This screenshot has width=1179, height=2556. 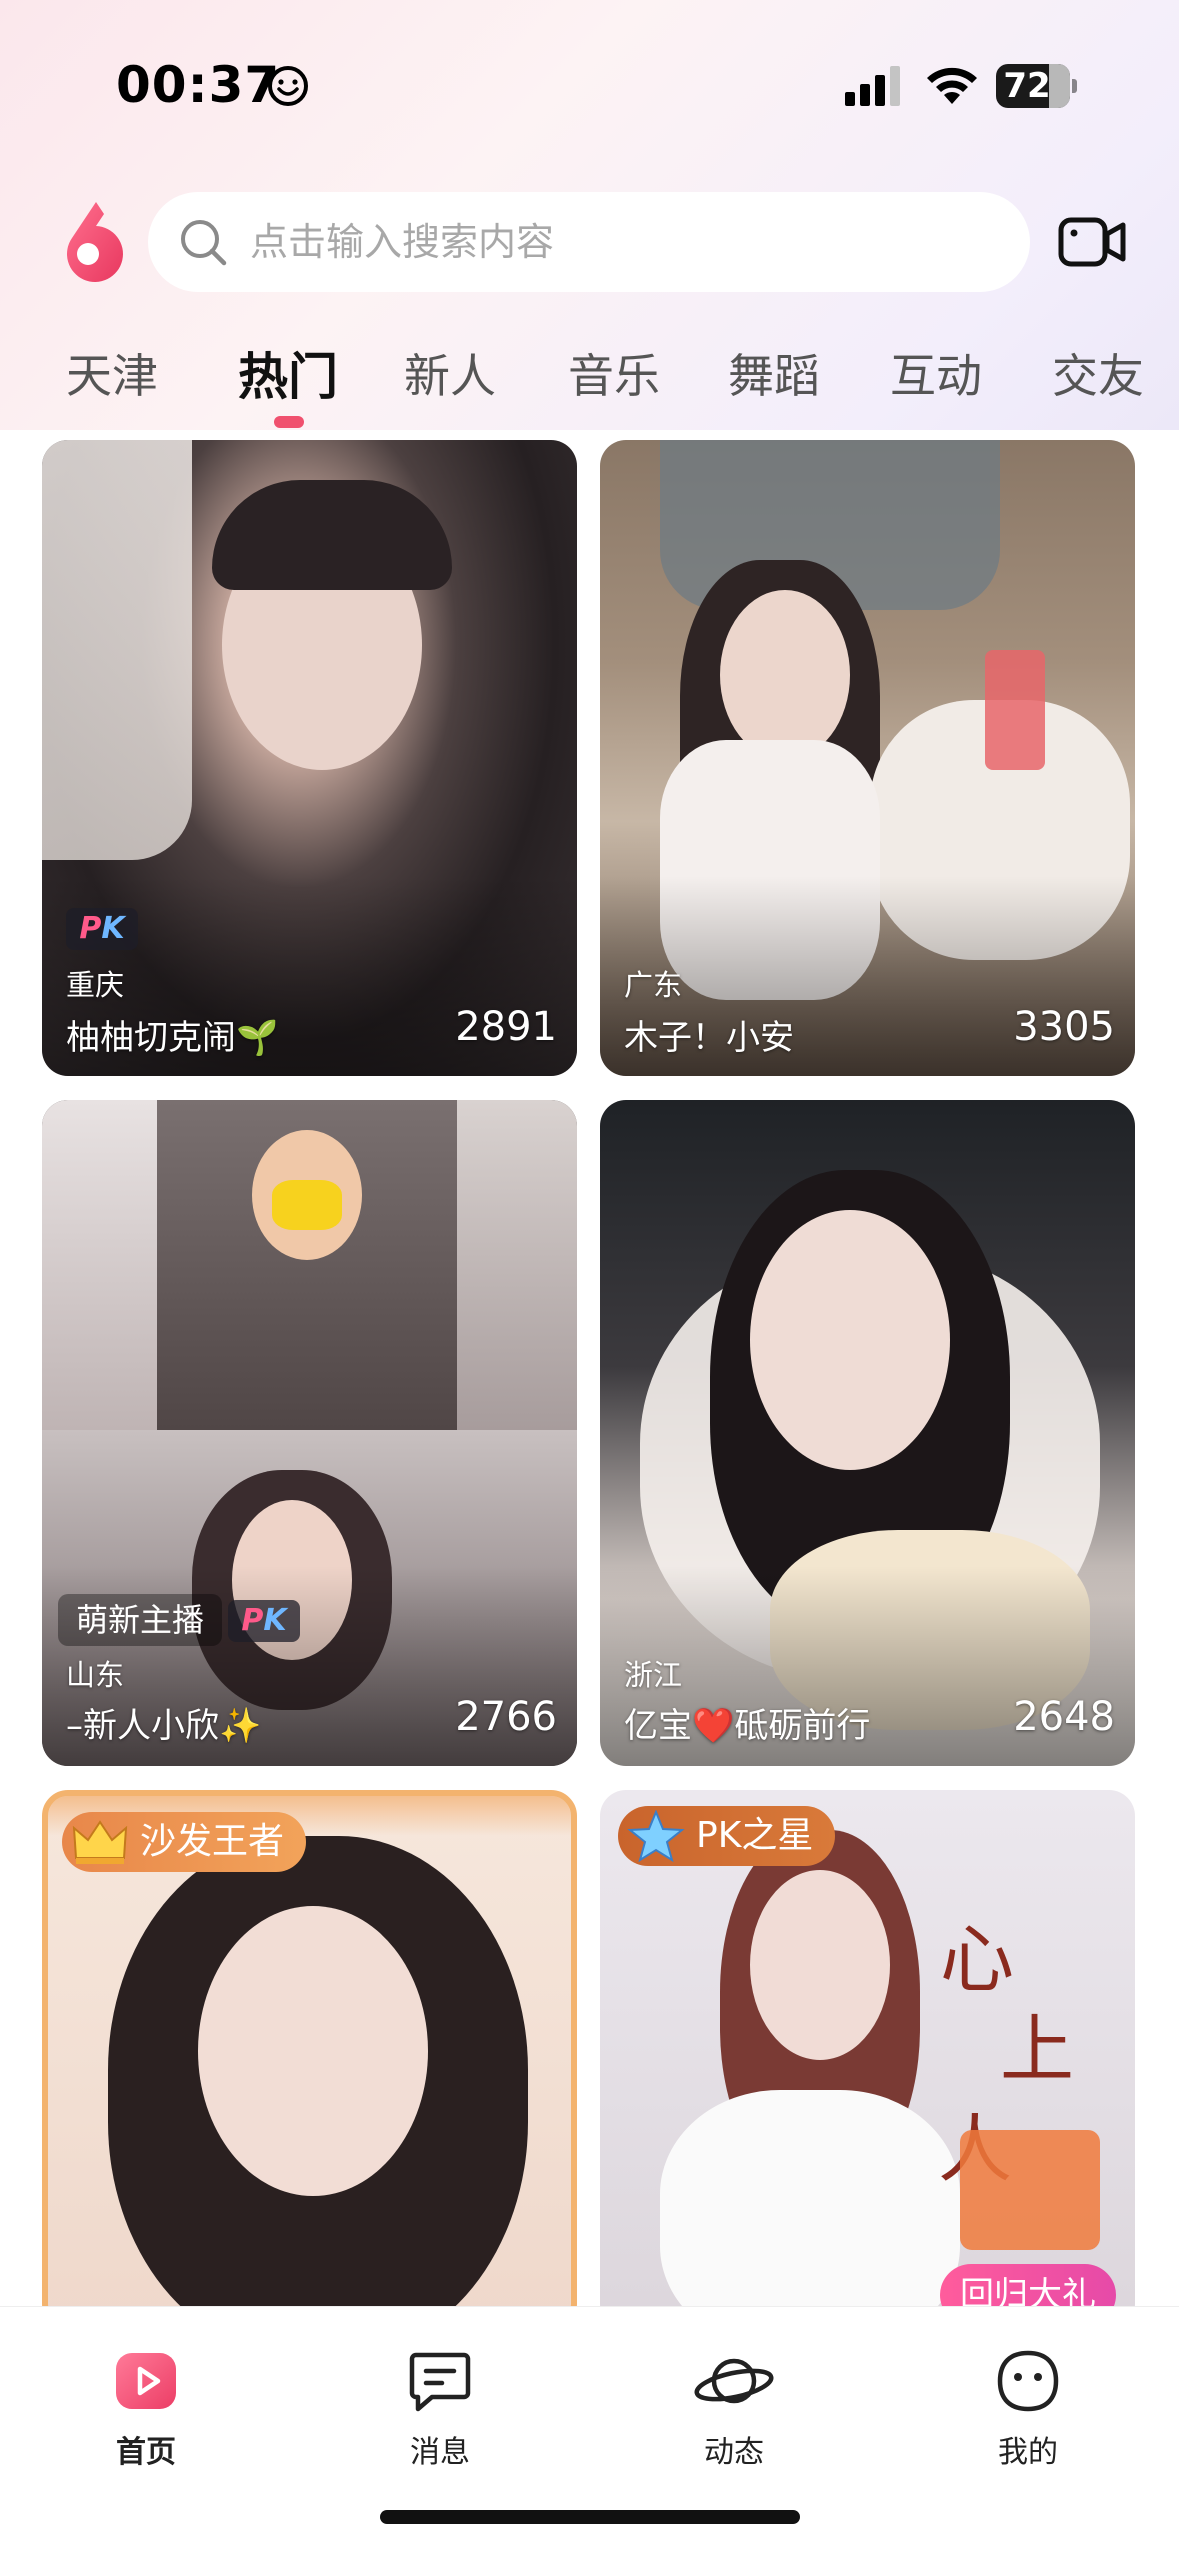 What do you see at coordinates (204, 243) in the screenshot?
I see `search-icon` at bounding box center [204, 243].